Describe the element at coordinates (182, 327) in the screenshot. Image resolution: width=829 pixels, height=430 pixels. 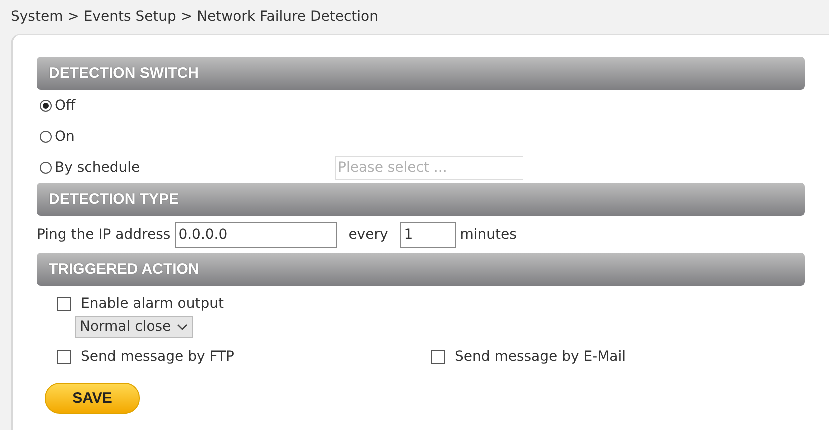
I see `chevron-down-icon` at that location.